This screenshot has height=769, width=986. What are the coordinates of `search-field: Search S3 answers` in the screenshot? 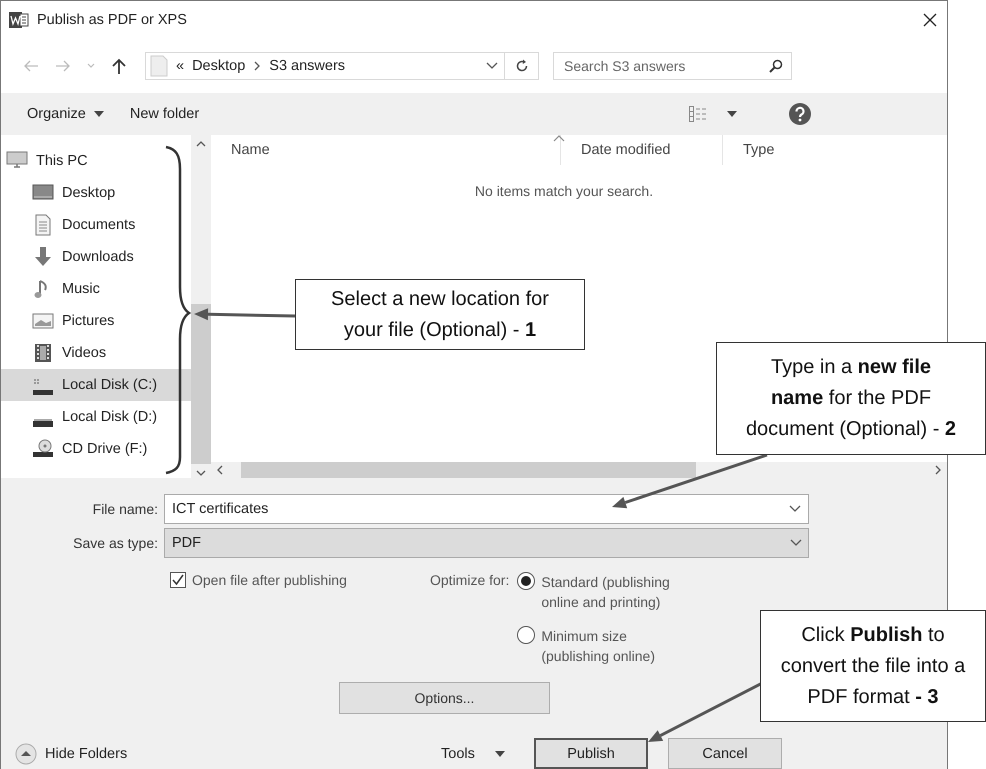 It's located at (672, 66).